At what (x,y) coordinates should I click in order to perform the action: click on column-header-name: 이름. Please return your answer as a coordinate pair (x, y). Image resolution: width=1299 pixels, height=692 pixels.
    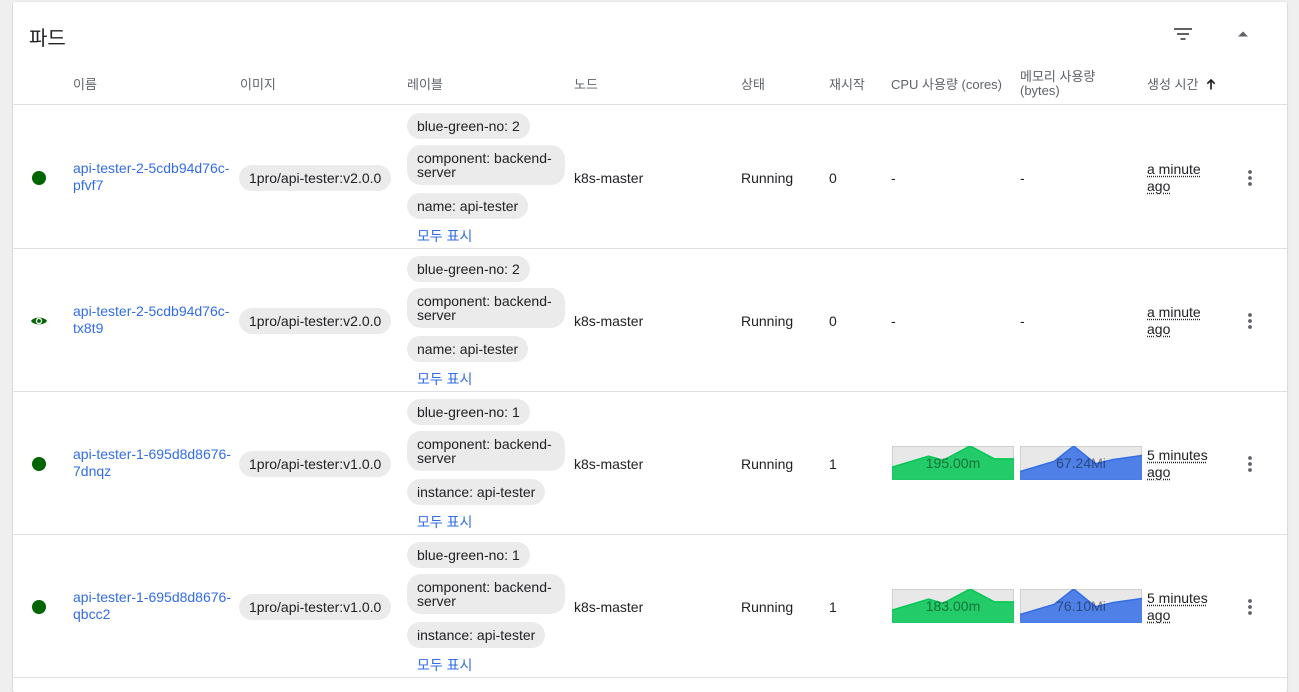
    Looking at the image, I should click on (85, 85).